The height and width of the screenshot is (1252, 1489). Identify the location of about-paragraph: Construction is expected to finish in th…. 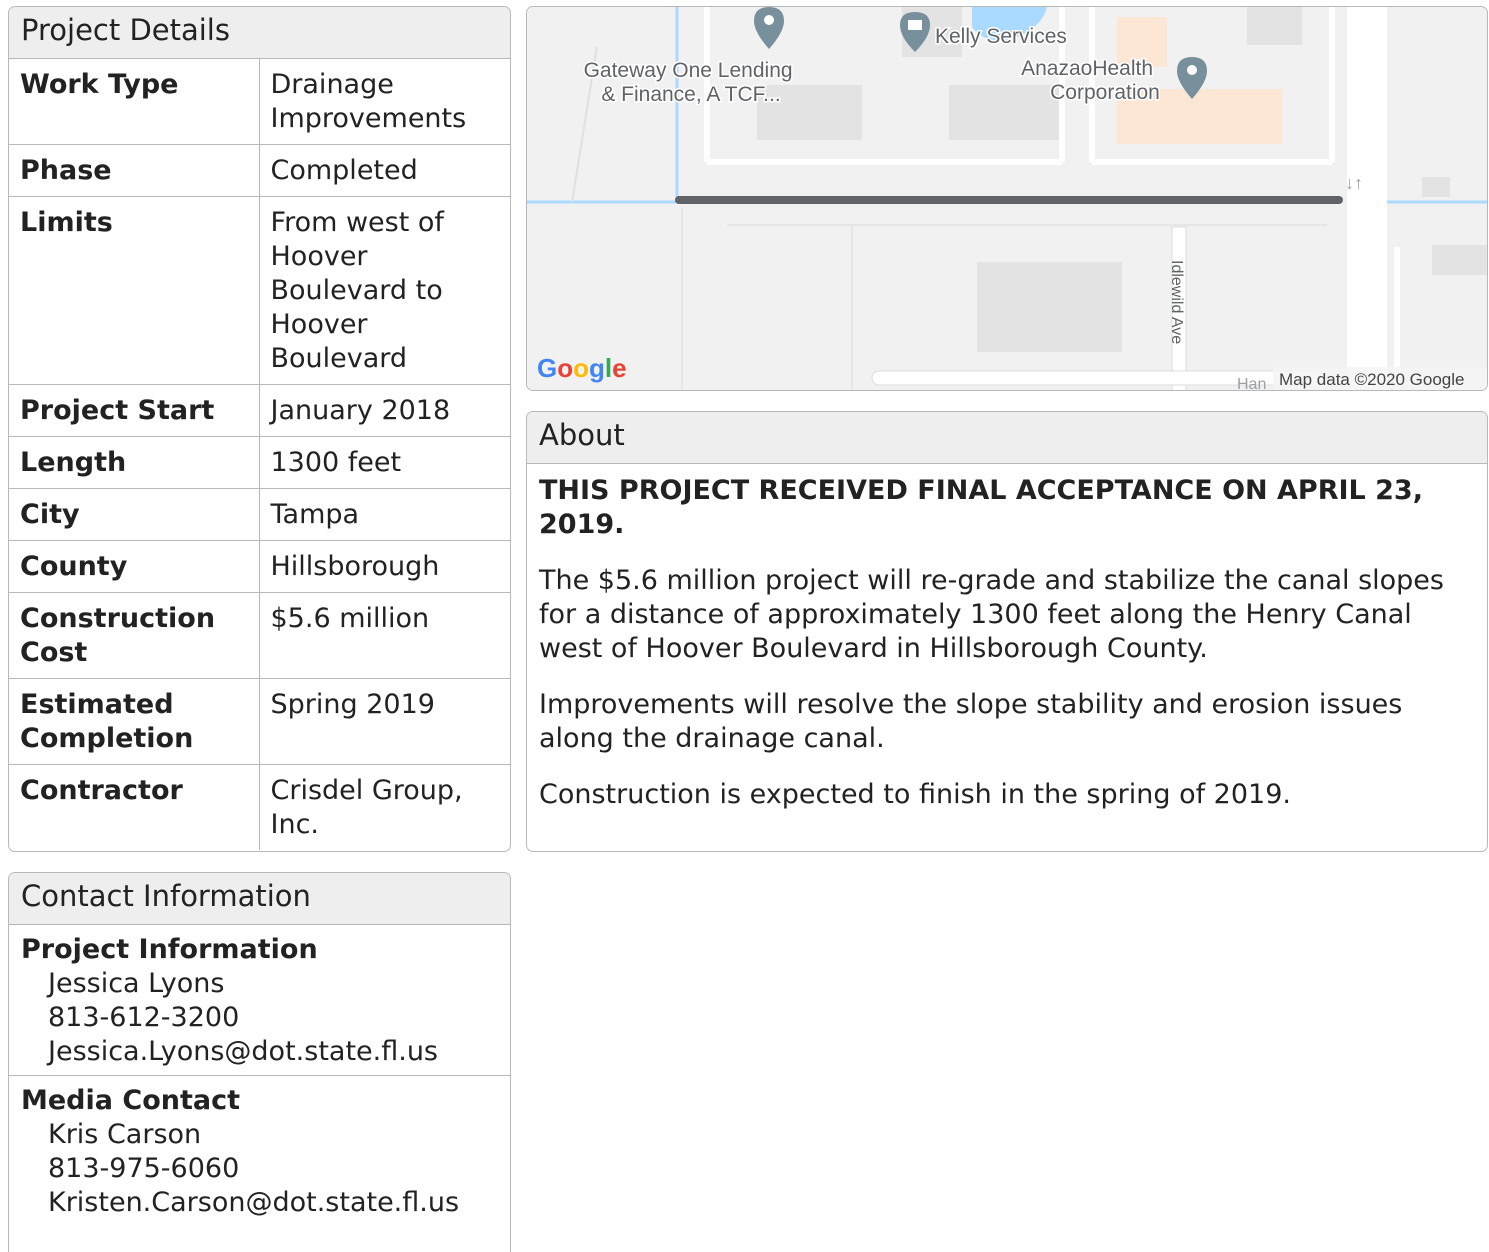
(915, 794).